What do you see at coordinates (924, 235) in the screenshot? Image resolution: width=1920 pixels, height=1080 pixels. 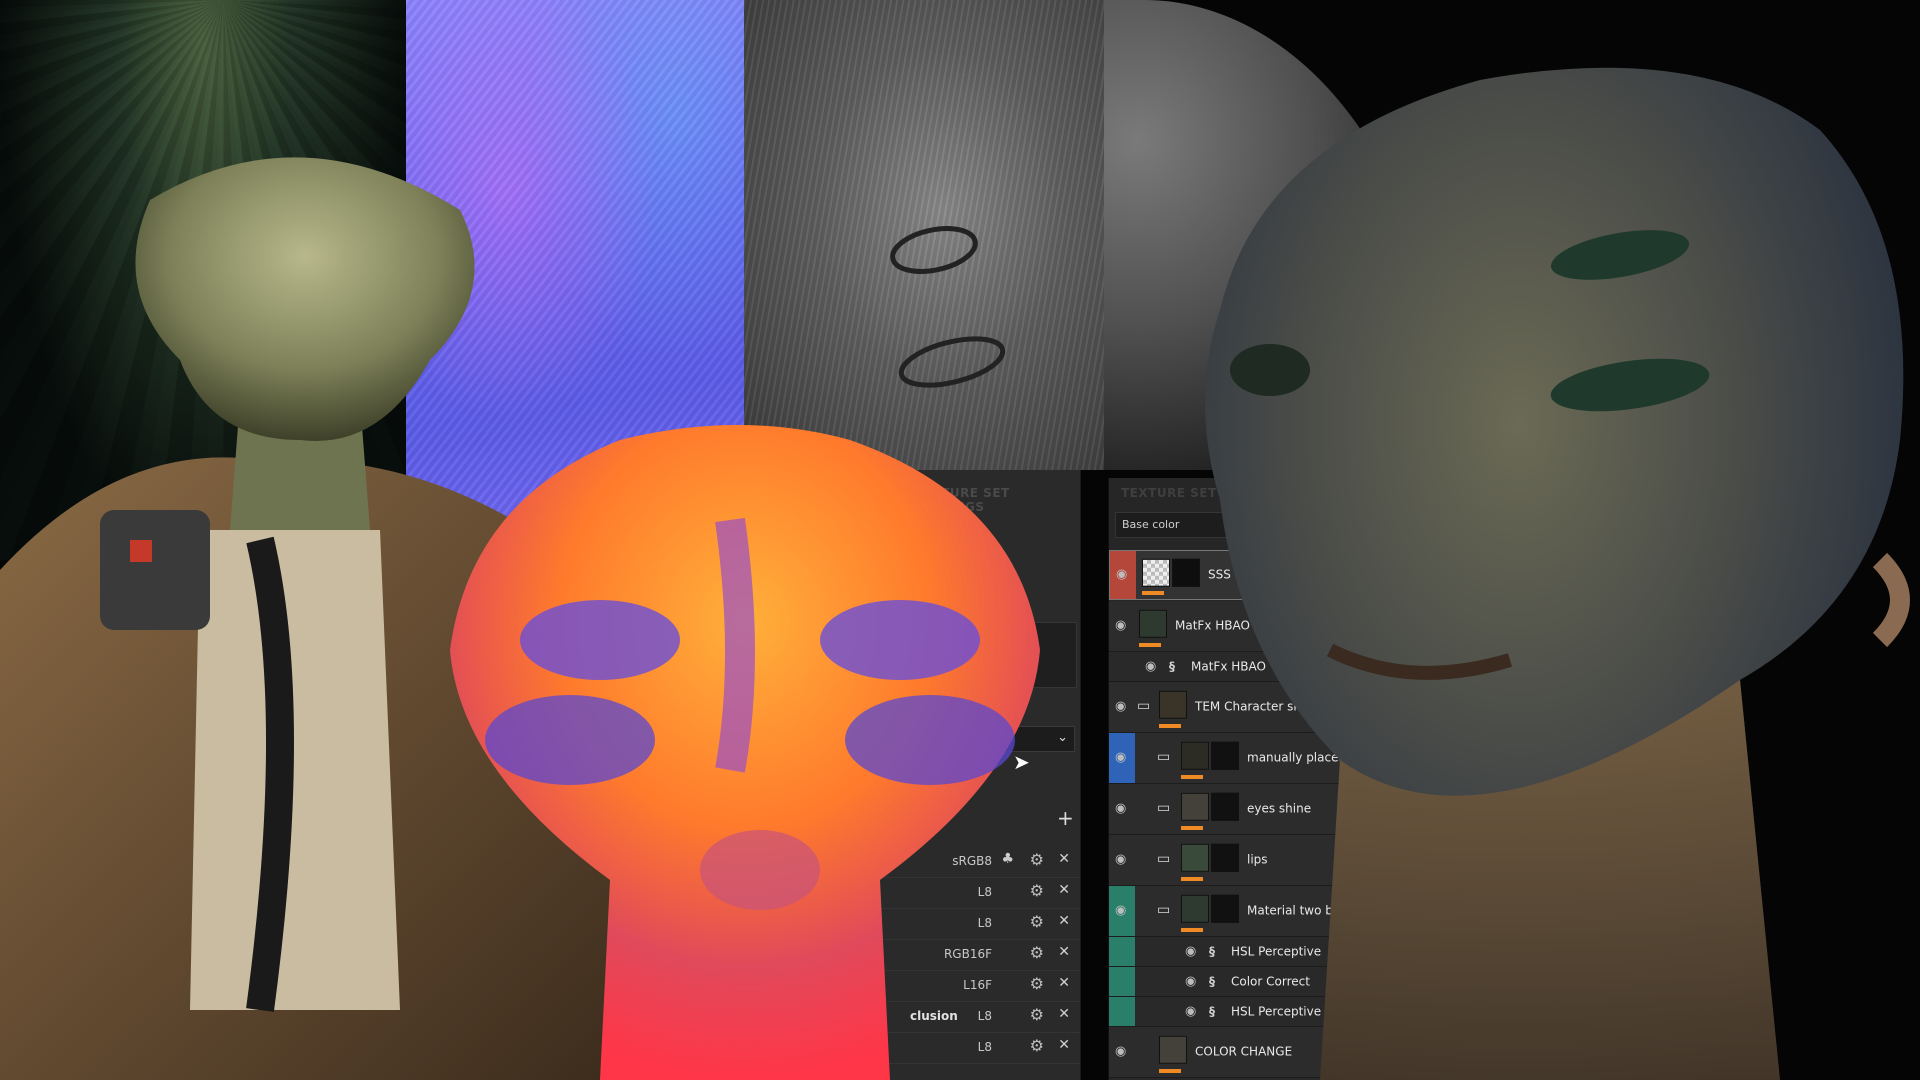 I see `height-map-preview` at bounding box center [924, 235].